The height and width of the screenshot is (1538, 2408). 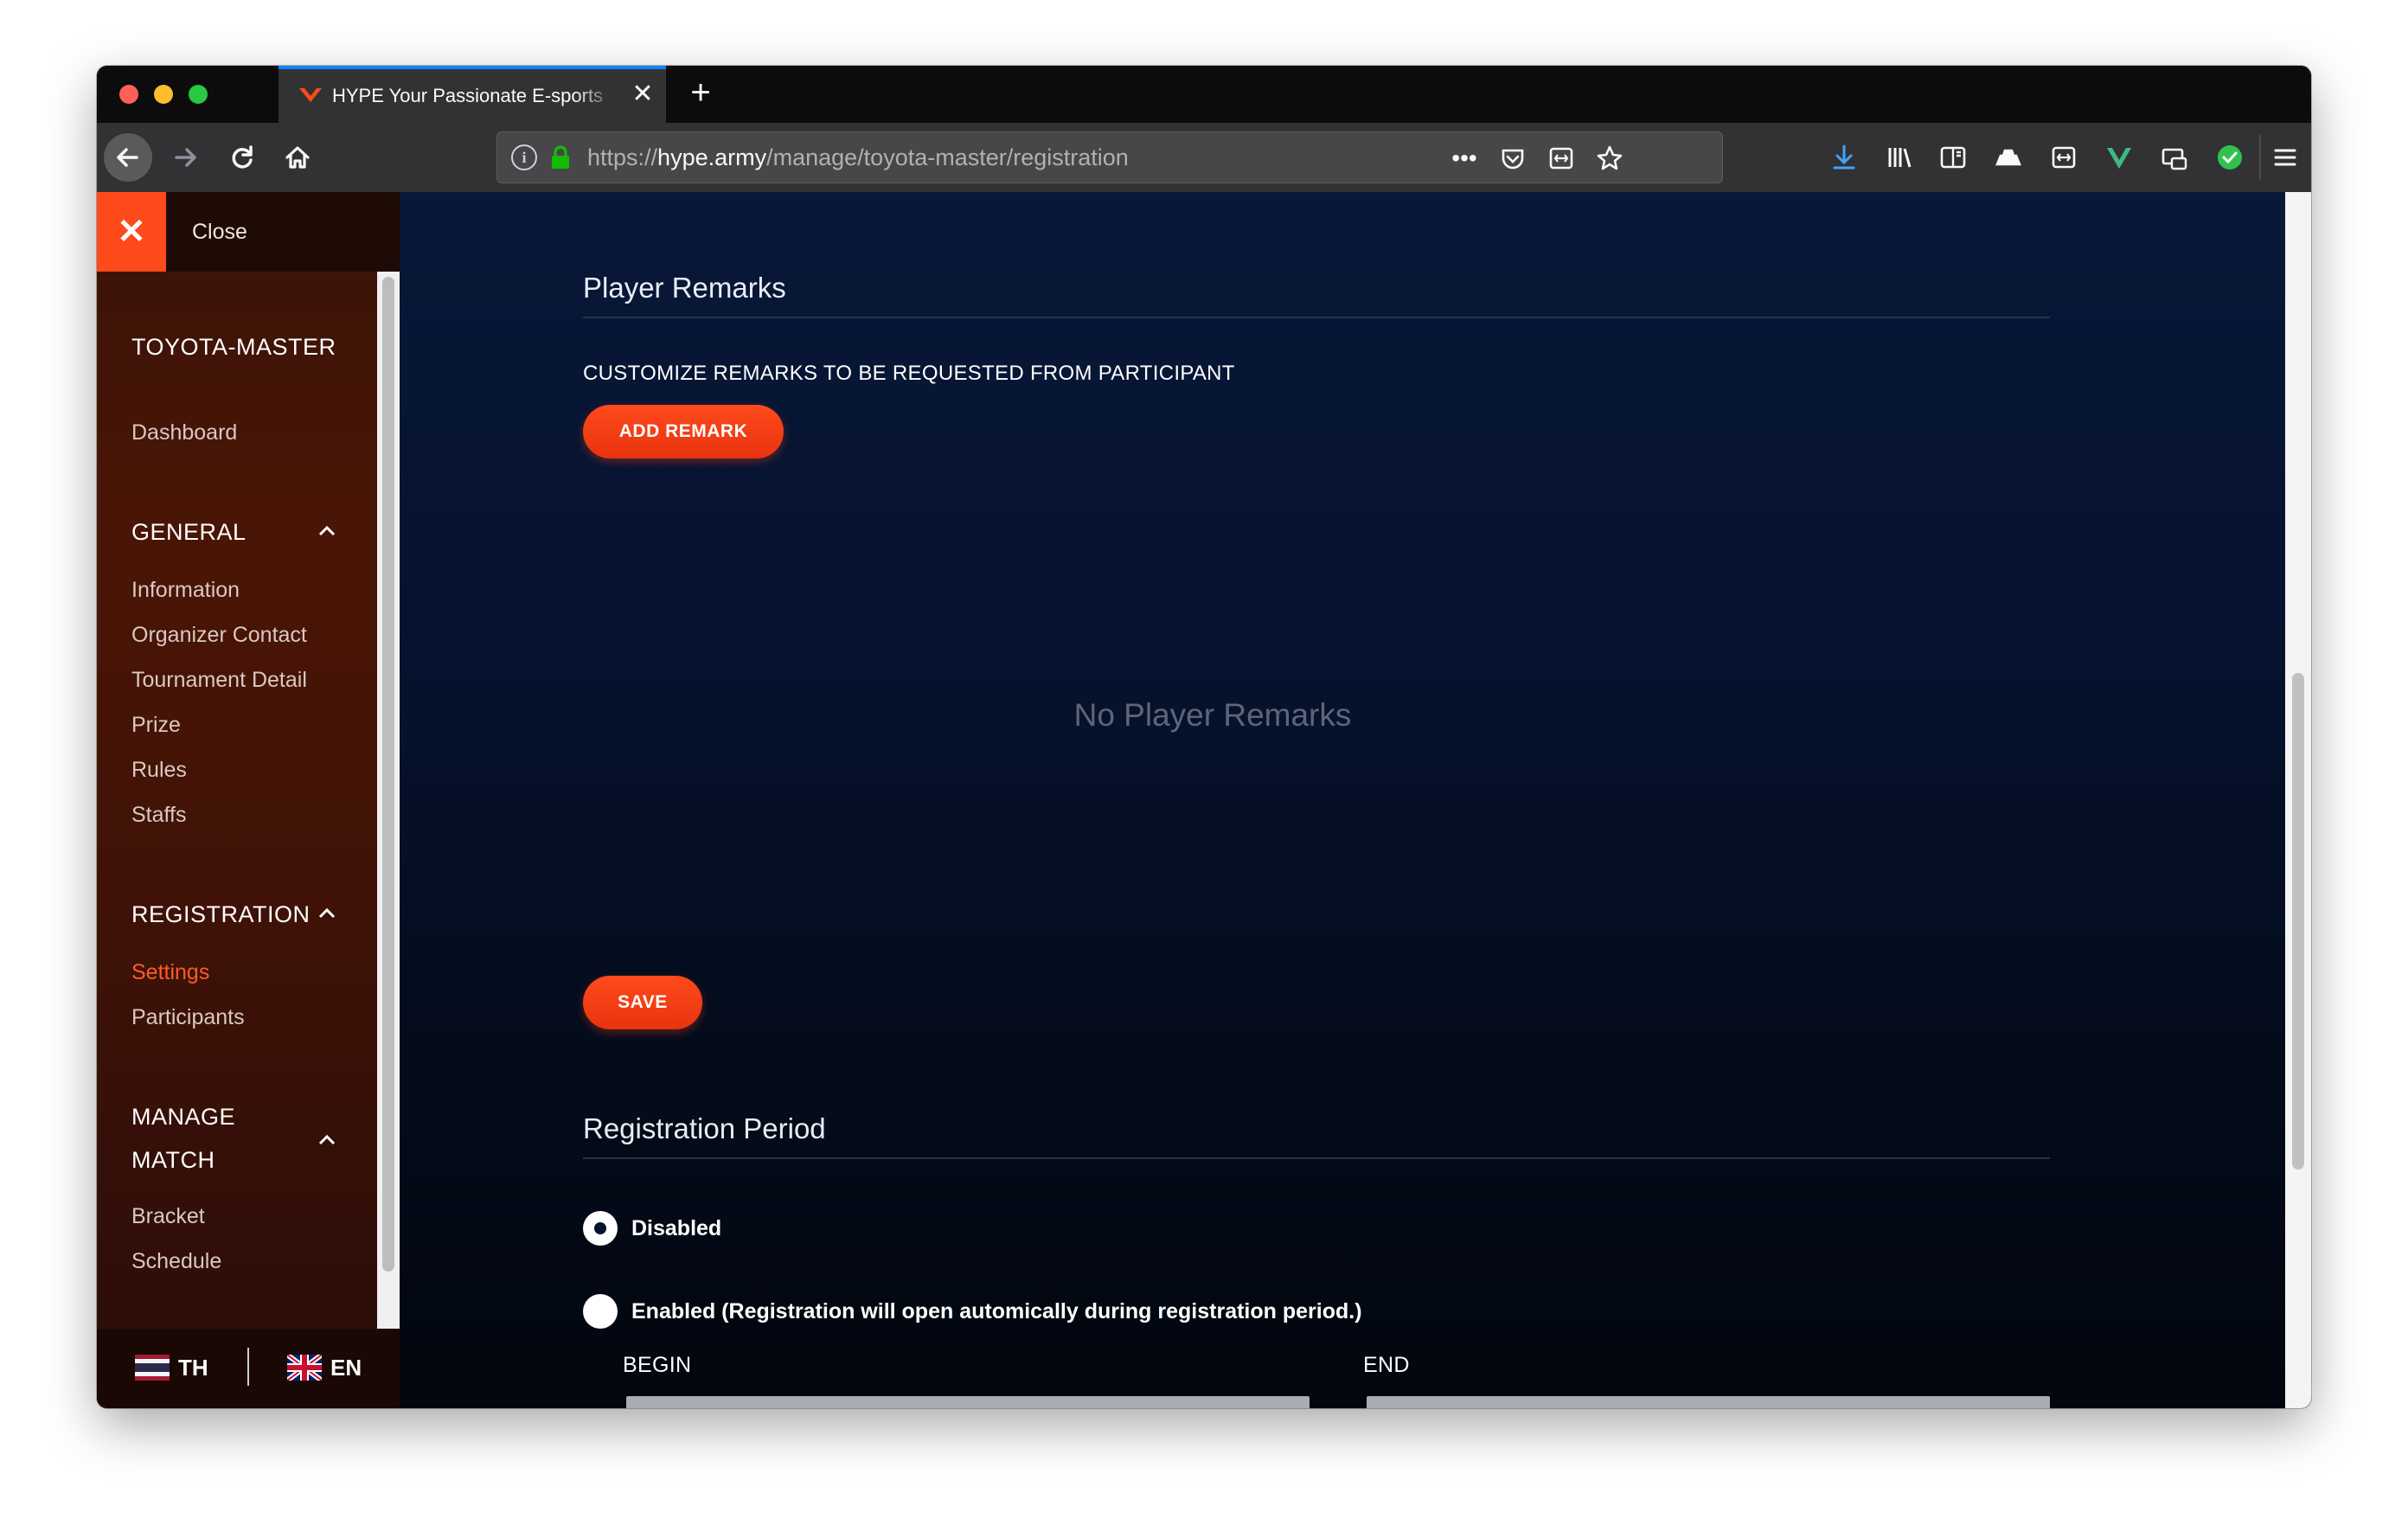 What do you see at coordinates (2298, 921) in the screenshot?
I see `main-scrollbar-thumb` at bounding box center [2298, 921].